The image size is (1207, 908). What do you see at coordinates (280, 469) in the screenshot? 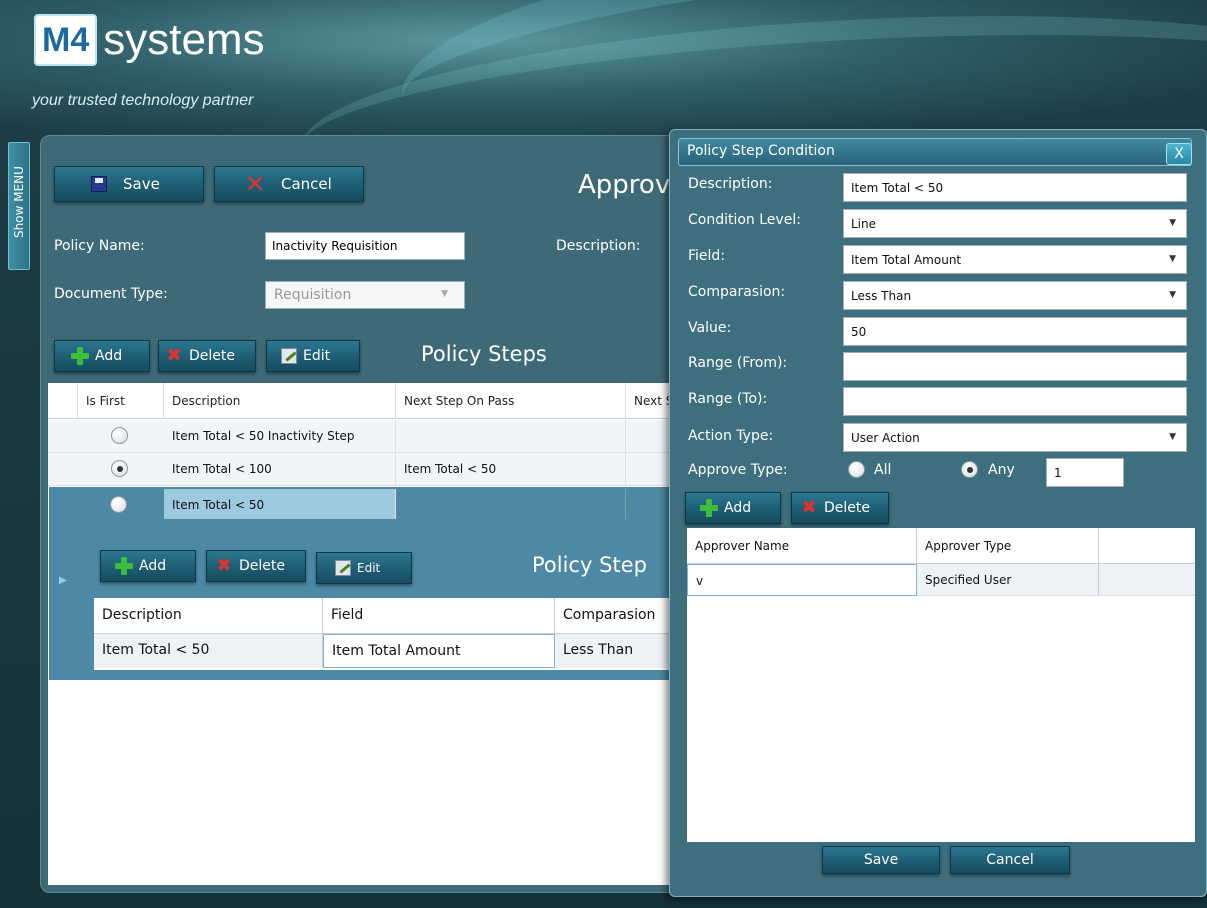
I see `step-description-cell: Item Total < 100` at bounding box center [280, 469].